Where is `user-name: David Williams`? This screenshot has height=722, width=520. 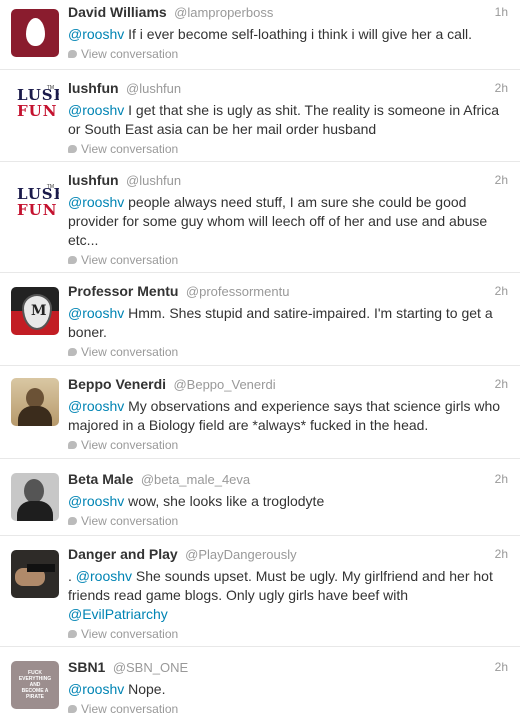 user-name: David Williams is located at coordinates (117, 12).